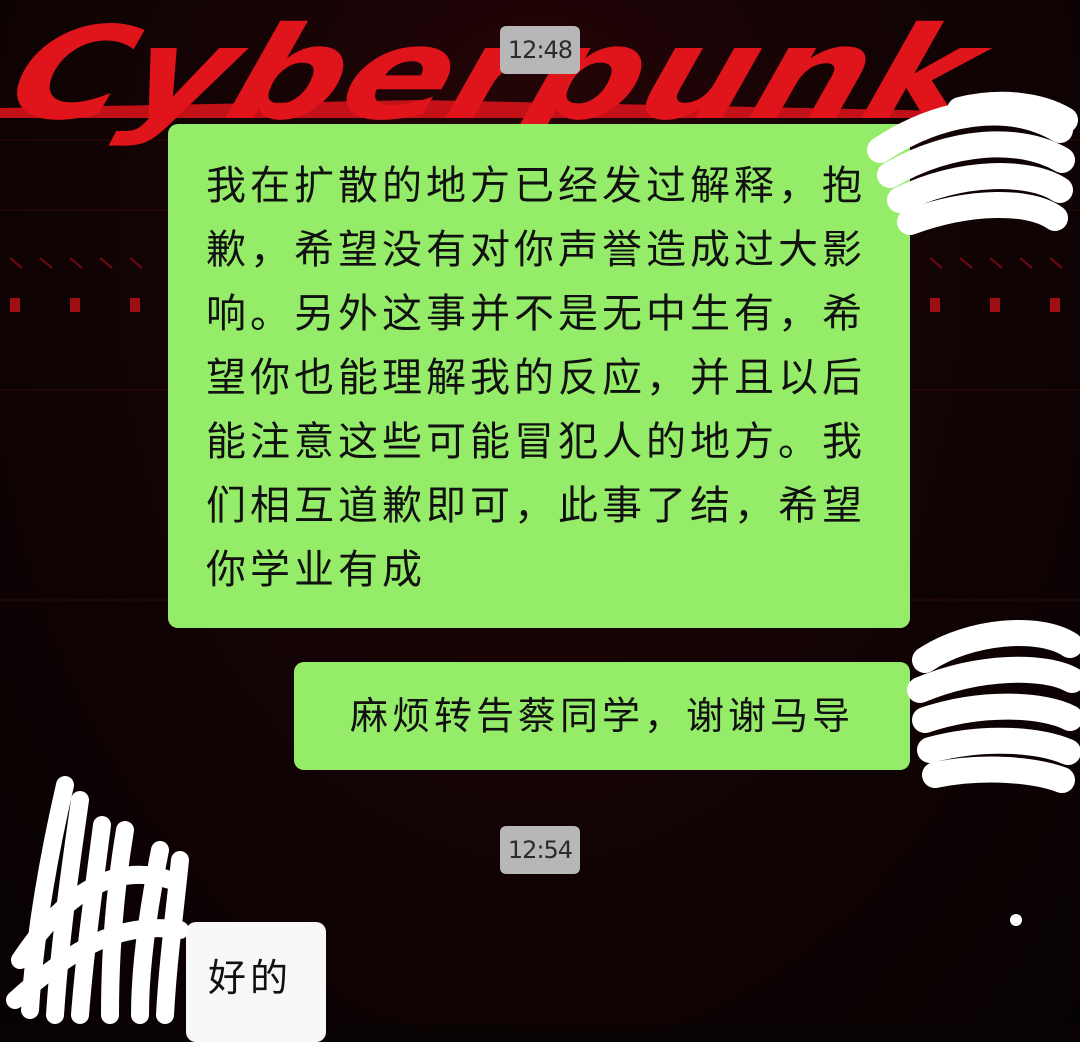  I want to click on redacted-avatar-top-right, so click(972, 163).